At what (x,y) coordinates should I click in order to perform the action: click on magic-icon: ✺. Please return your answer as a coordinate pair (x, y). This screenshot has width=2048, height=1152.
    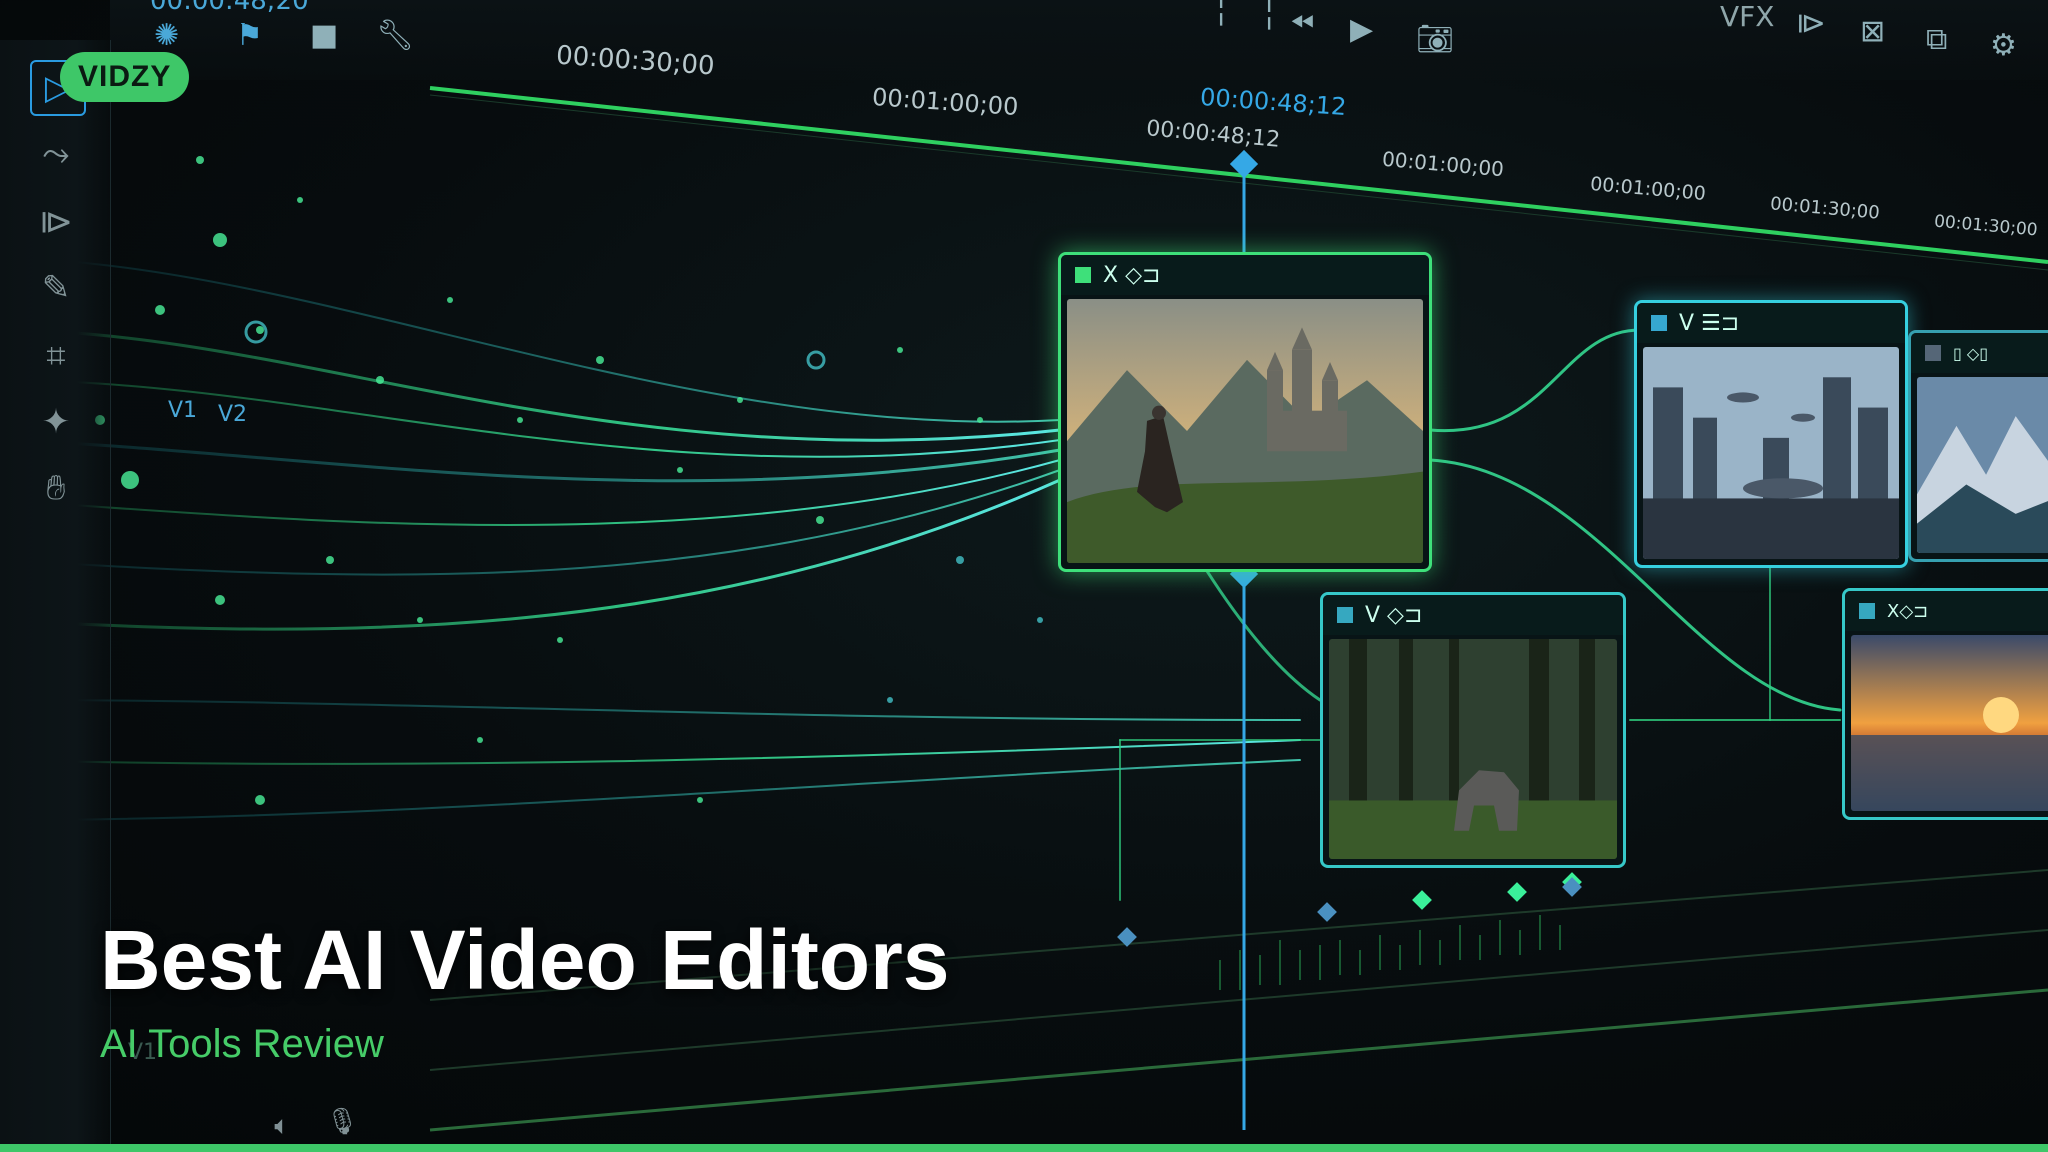
    Looking at the image, I should click on (166, 35).